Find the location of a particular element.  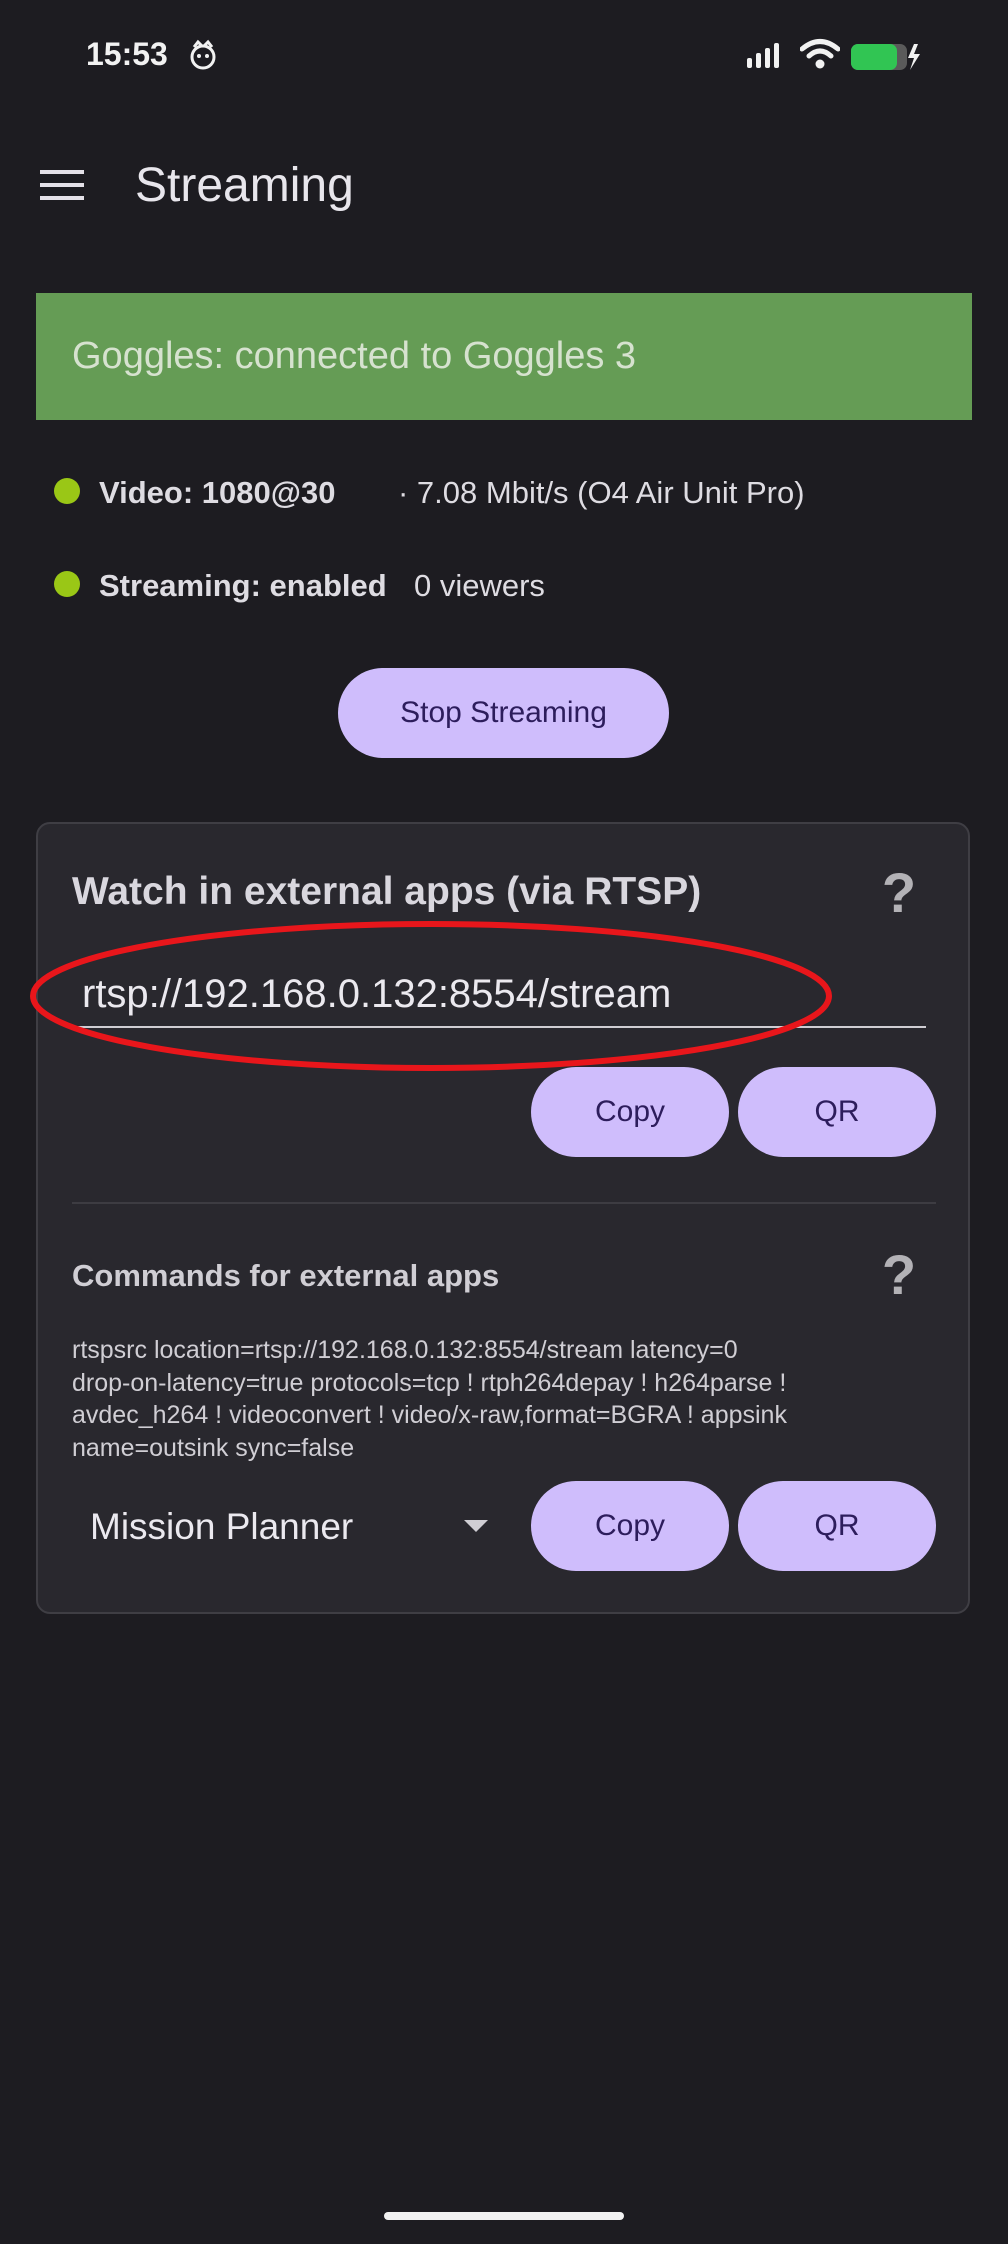

video-status-indicator is located at coordinates (67, 491).